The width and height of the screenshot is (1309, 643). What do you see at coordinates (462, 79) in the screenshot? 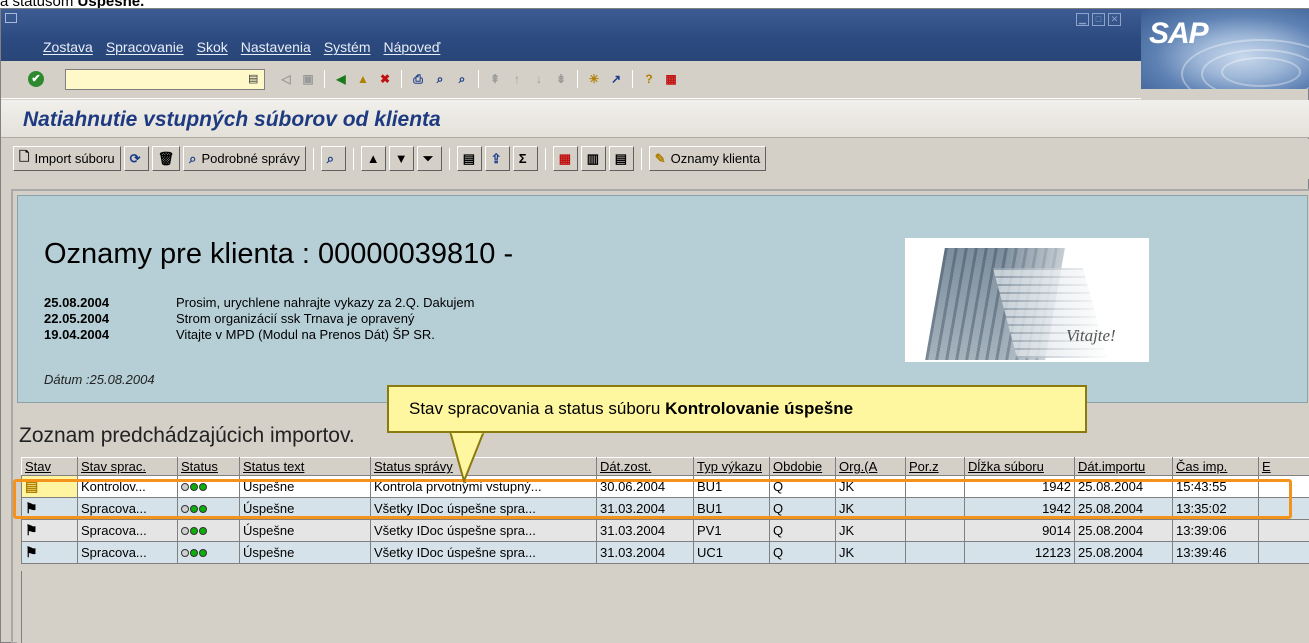
I see `find-next-icon: ⌕` at bounding box center [462, 79].